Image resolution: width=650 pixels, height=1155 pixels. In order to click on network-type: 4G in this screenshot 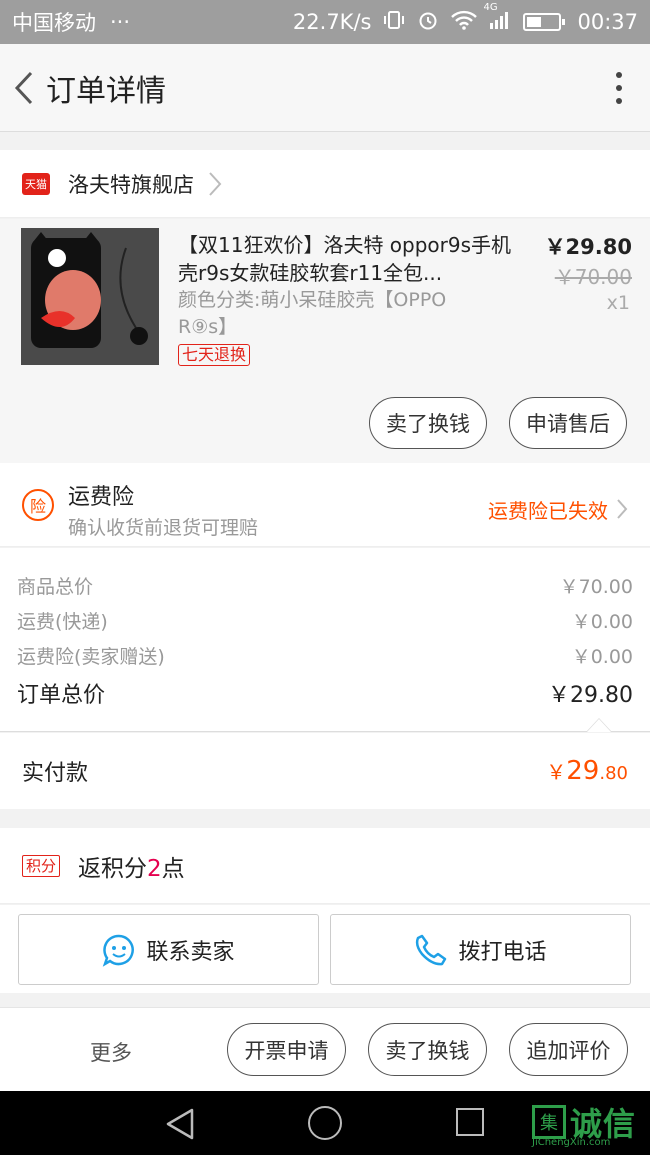, I will do `click(490, 7)`.